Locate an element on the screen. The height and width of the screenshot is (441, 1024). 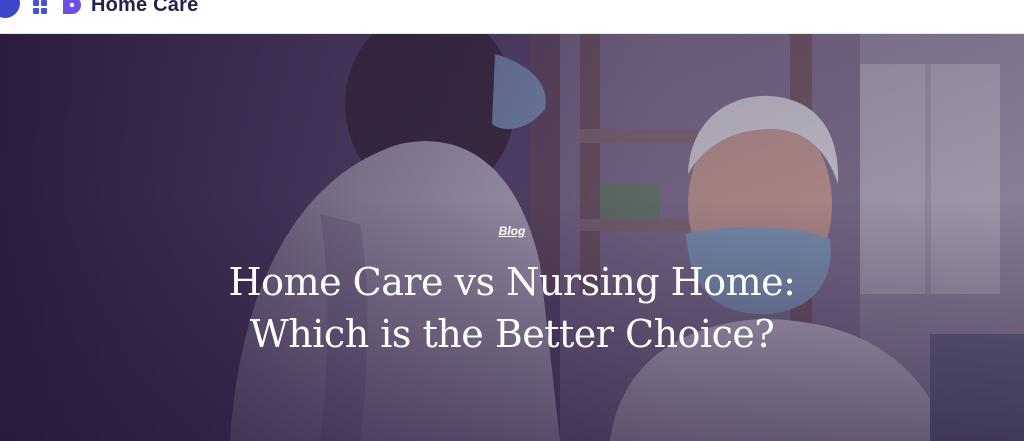
brand-logo-icon is located at coordinates (72, 8).